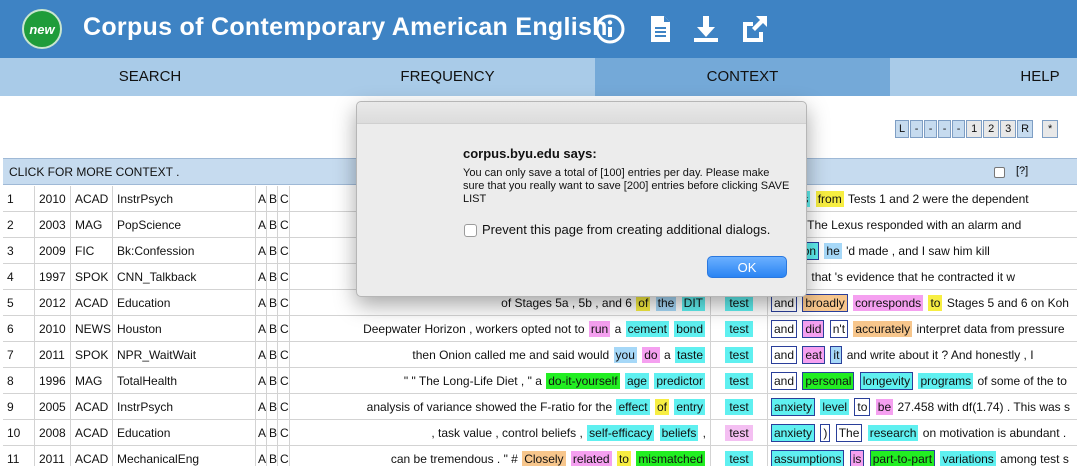 The width and height of the screenshot is (1077, 466). What do you see at coordinates (470, 230) in the screenshot?
I see `prevent-dialogs-checkbox` at bounding box center [470, 230].